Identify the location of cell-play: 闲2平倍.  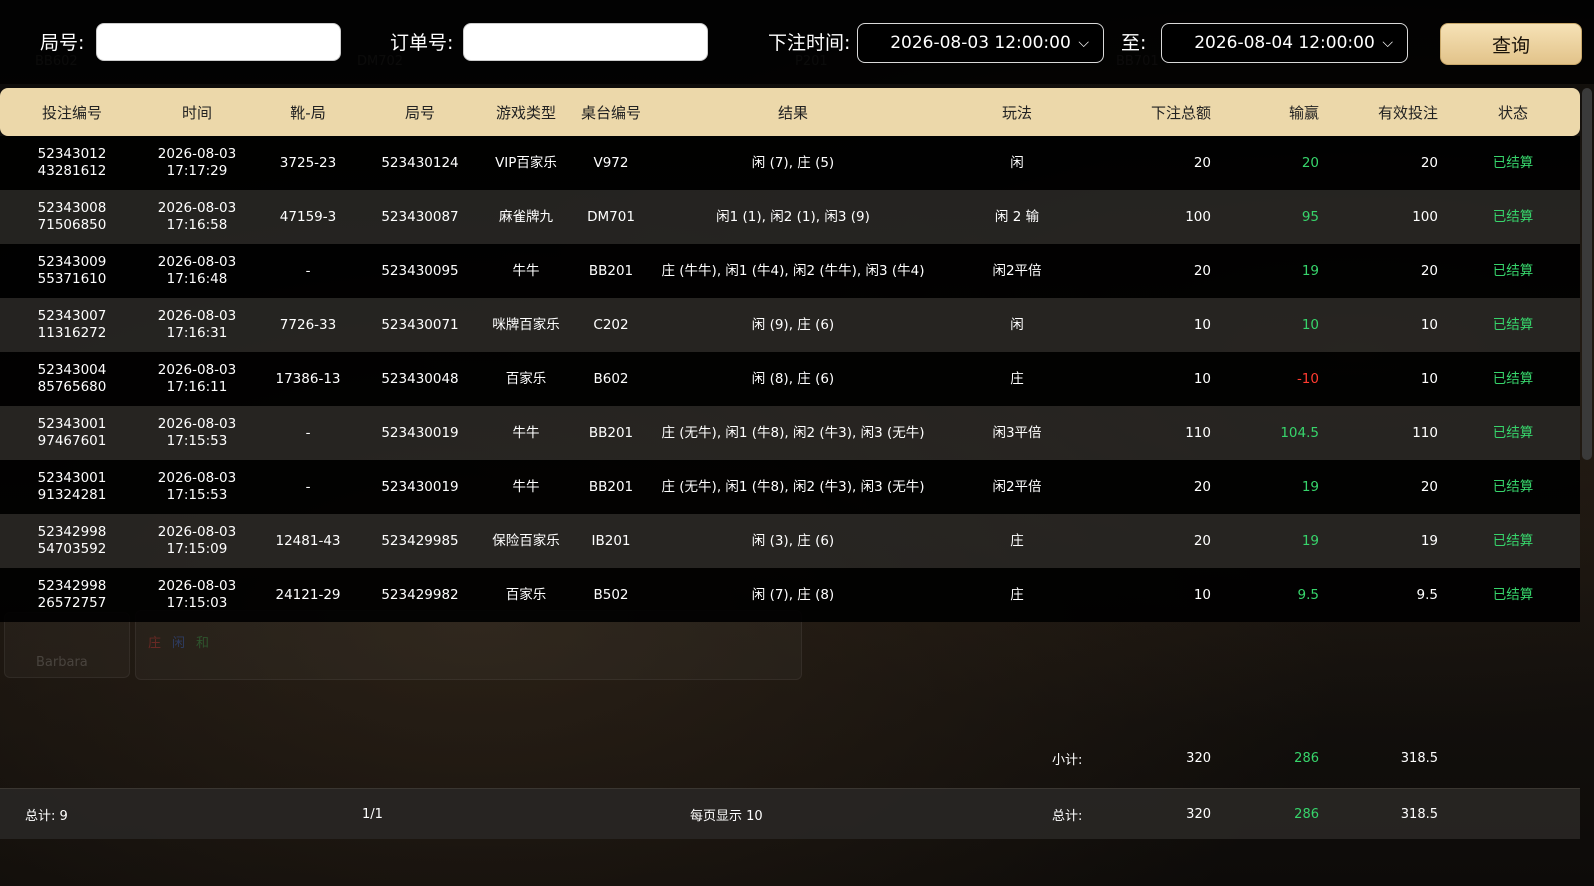
(1017, 486).